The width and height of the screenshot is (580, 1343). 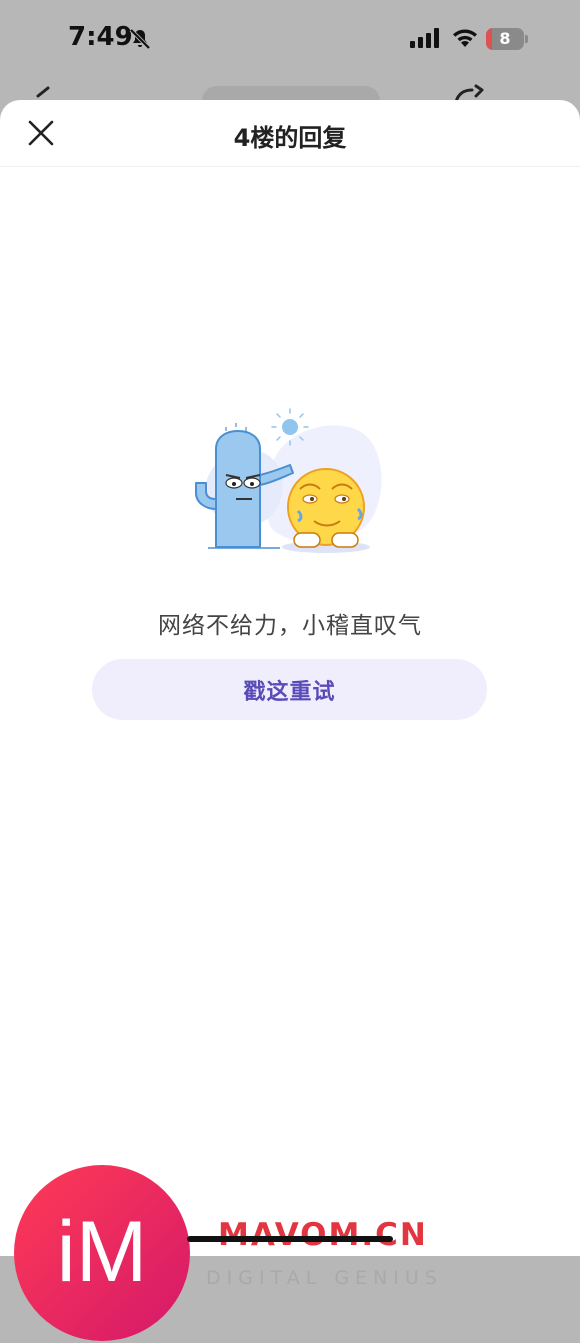 What do you see at coordinates (324, 1278) in the screenshot?
I see `watermark-subtitle: DIGITAL GENIUS` at bounding box center [324, 1278].